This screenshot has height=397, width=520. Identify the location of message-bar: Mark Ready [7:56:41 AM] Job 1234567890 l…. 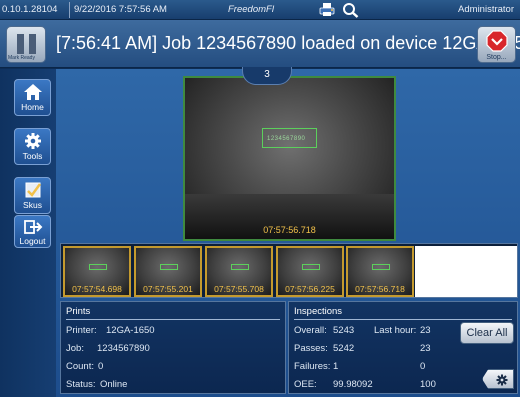
(260, 44).